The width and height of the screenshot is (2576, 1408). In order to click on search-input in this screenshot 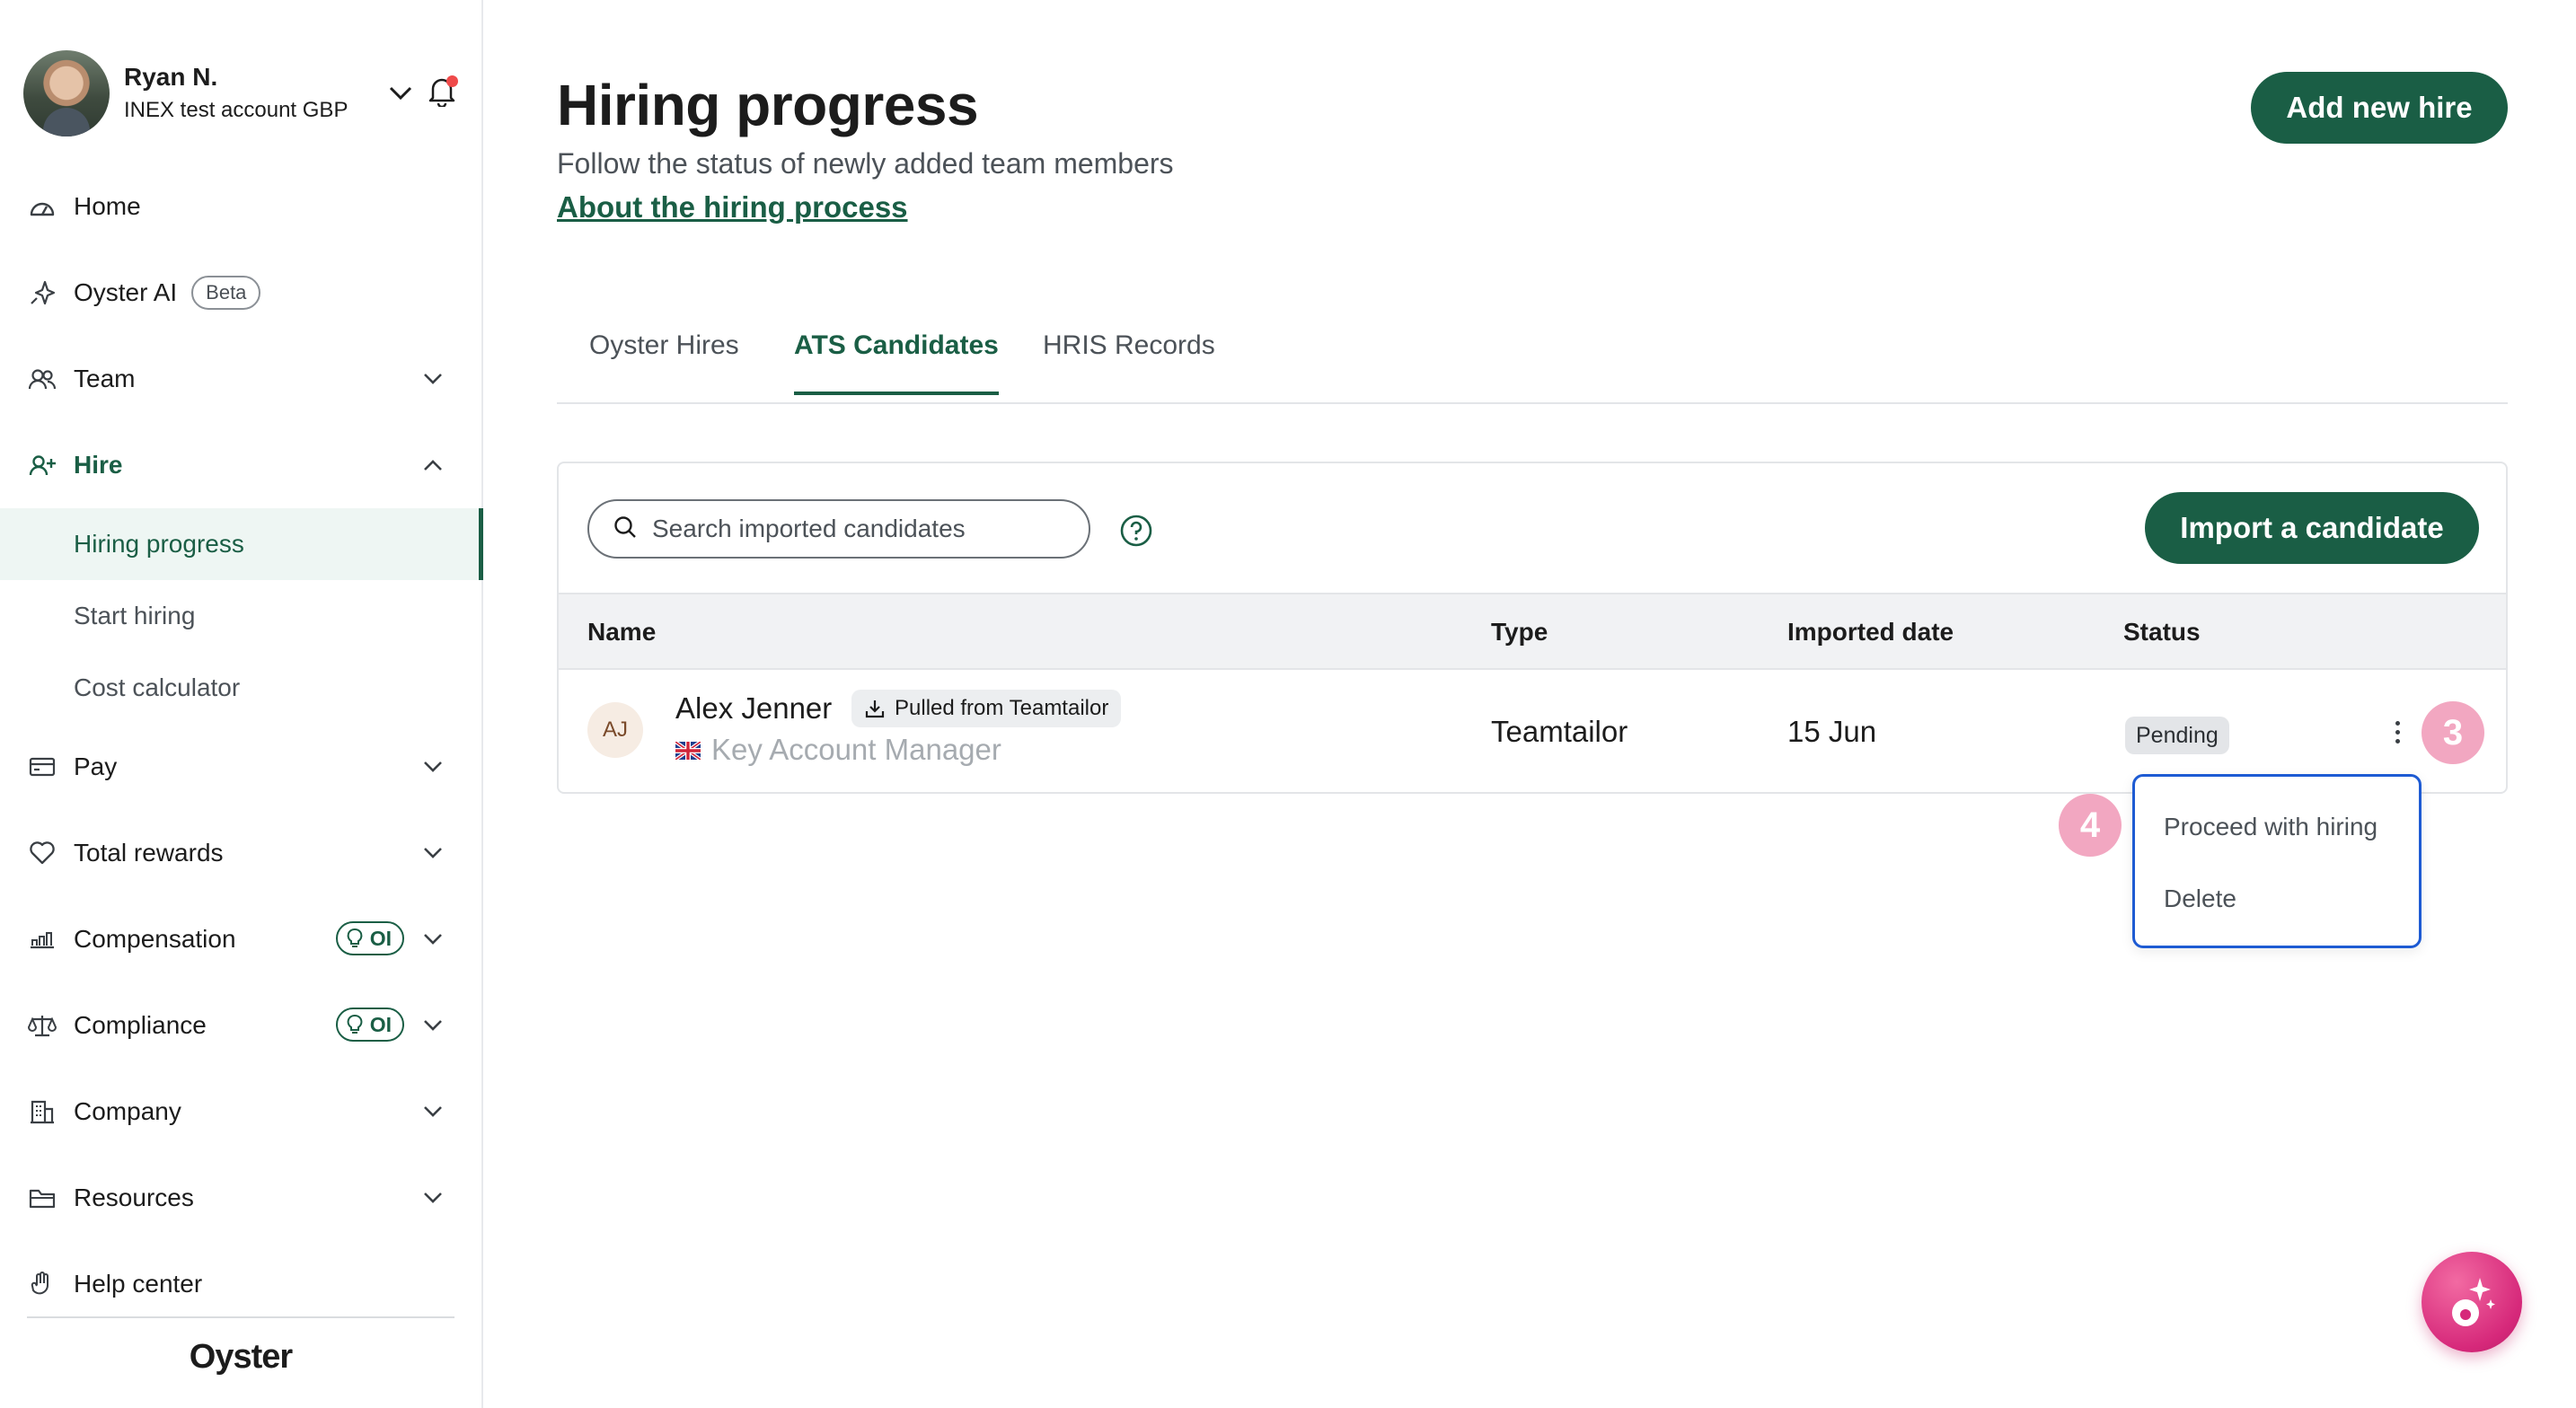, I will do `click(858, 529)`.